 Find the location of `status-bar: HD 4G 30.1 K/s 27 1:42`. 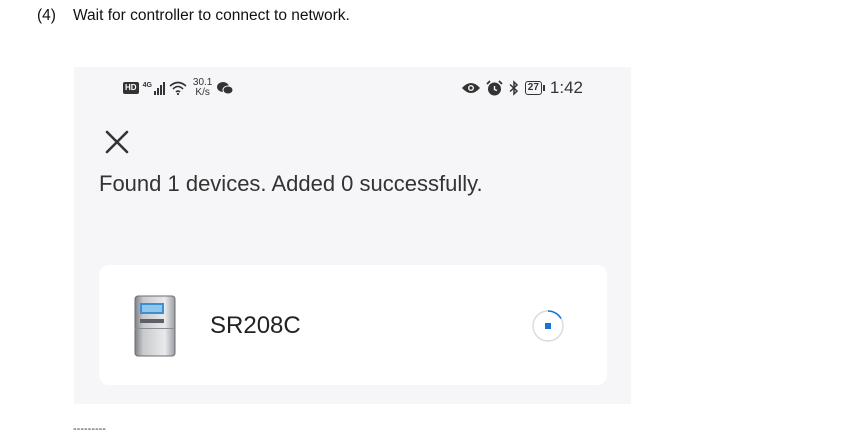

status-bar: HD 4G 30.1 K/s 27 1:42 is located at coordinates (352, 87).